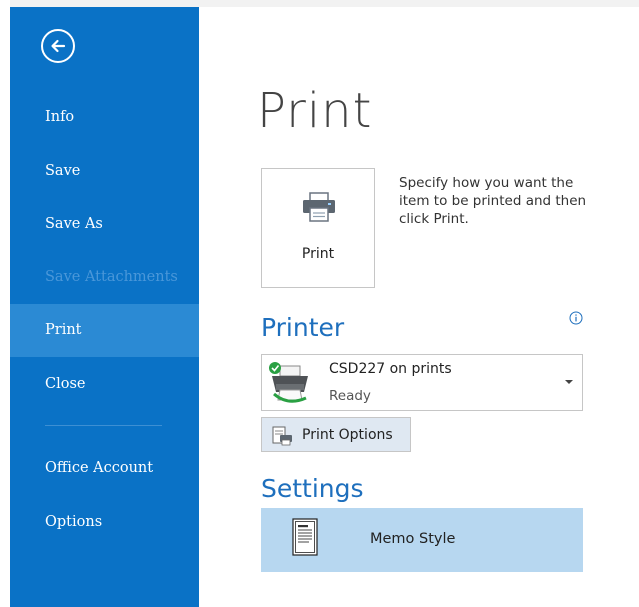  Describe the element at coordinates (569, 382) in the screenshot. I see `chevron-down-icon` at that location.